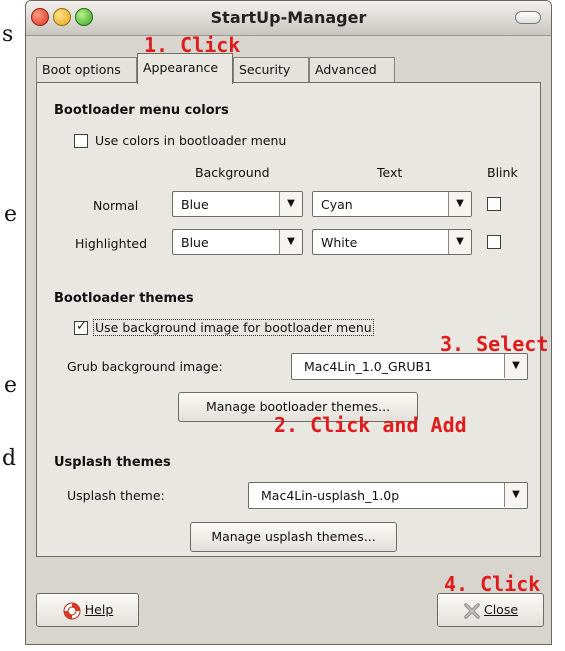 This screenshot has height=651, width=565. Describe the element at coordinates (494, 344) in the screenshot. I see `annotation-step3: 3. Select` at that location.